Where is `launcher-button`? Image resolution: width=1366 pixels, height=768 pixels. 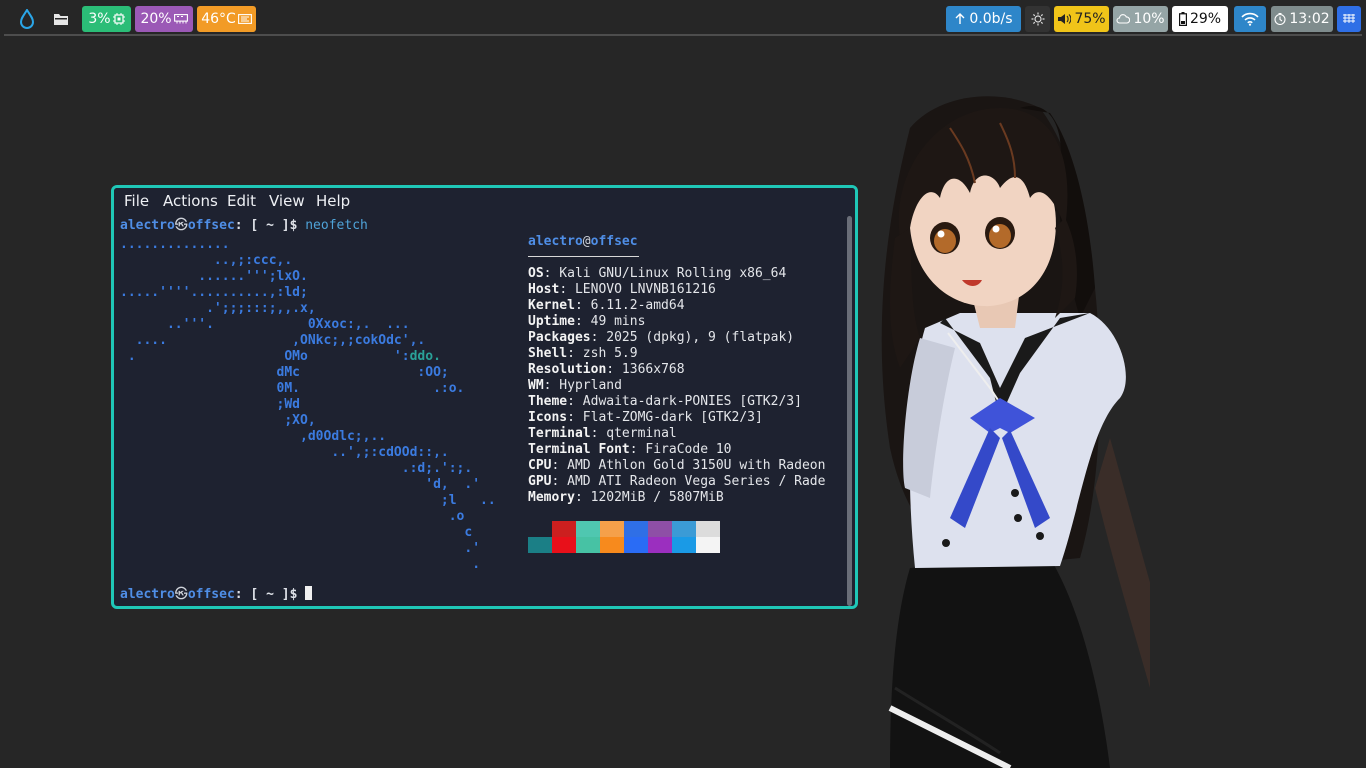 launcher-button is located at coordinates (27, 19).